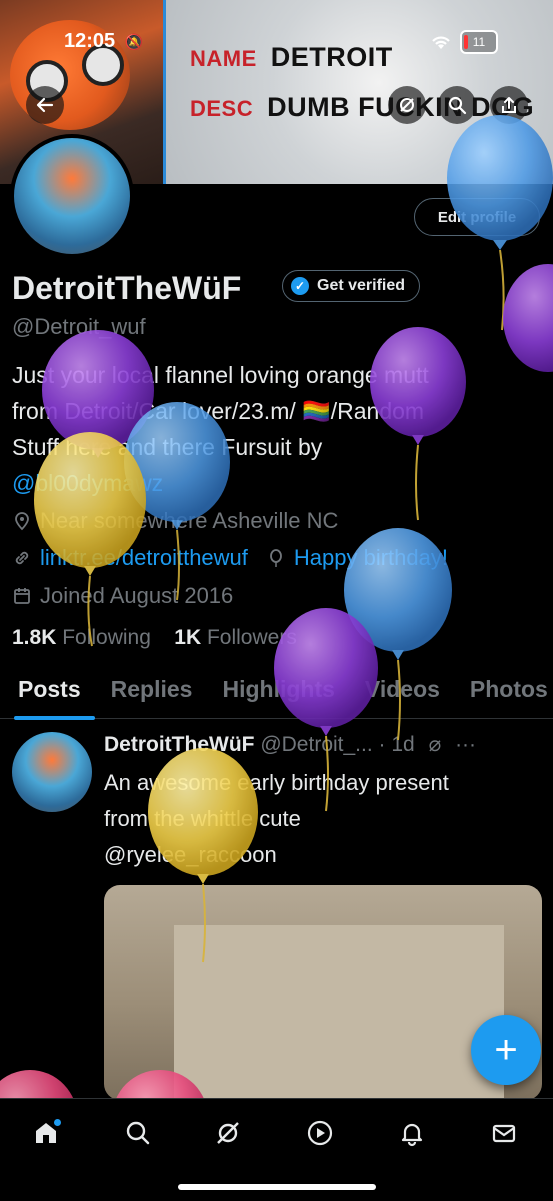 The width and height of the screenshot is (553, 1201). Describe the element at coordinates (223, 58) in the screenshot. I see `banner-name-key: NAME` at that location.